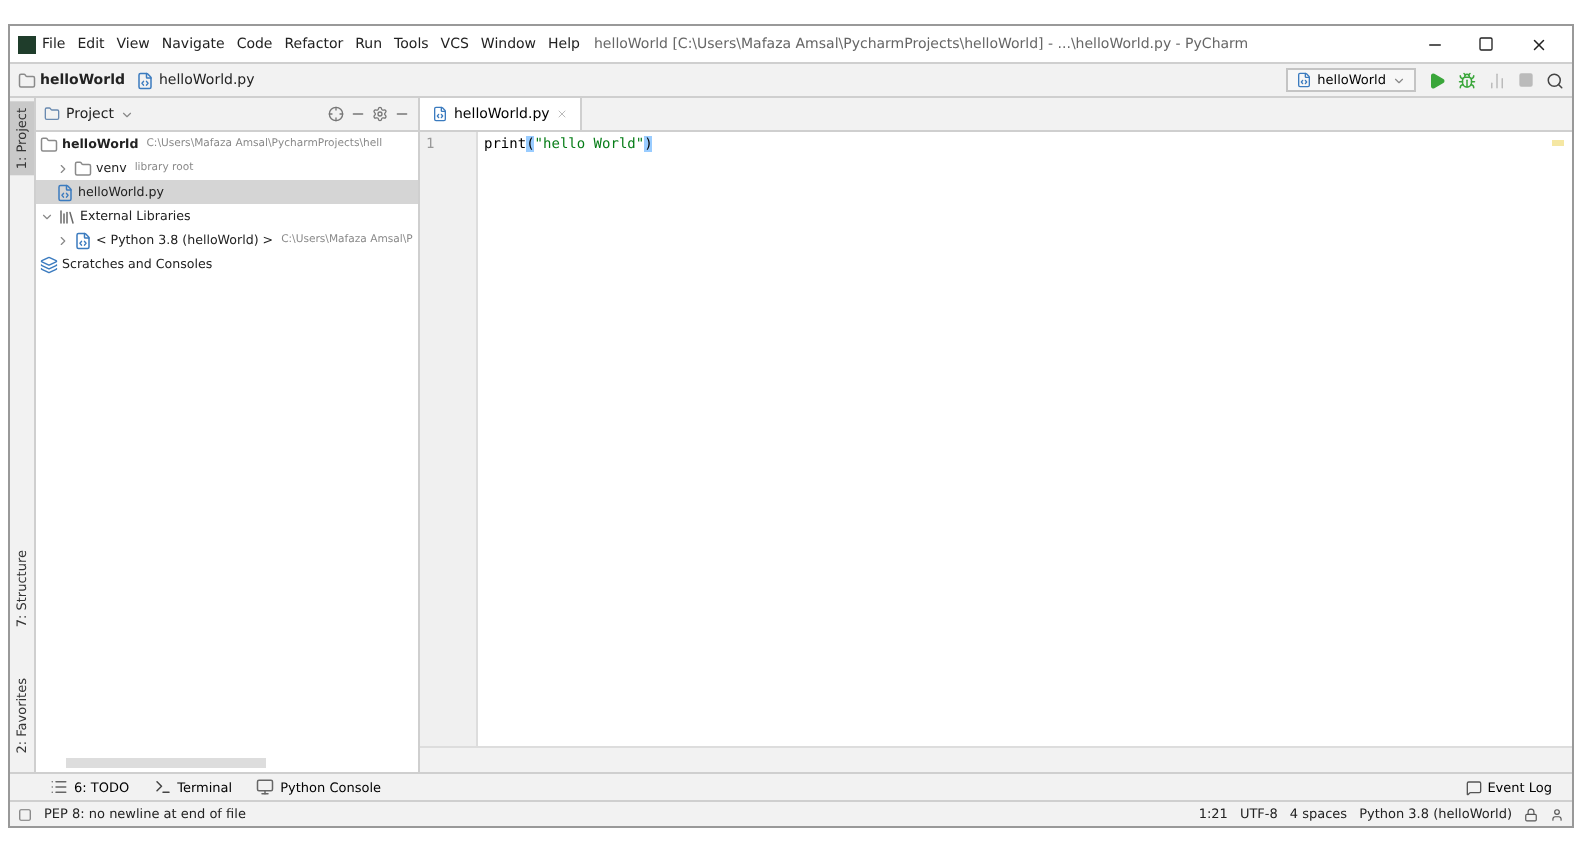 The image size is (1586, 848). Describe the element at coordinates (166, 763) in the screenshot. I see `scrollbar-thumb` at that location.